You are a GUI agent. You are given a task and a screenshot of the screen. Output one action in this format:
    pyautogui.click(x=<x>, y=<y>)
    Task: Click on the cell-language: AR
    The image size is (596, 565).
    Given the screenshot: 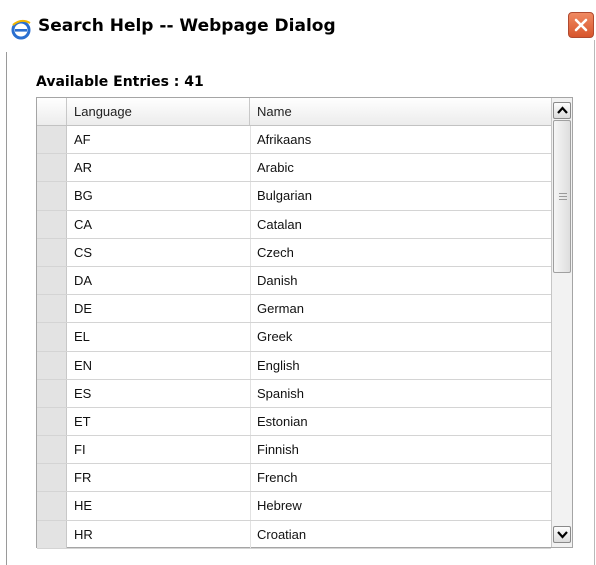 What is the action you would take?
    pyautogui.click(x=83, y=168)
    